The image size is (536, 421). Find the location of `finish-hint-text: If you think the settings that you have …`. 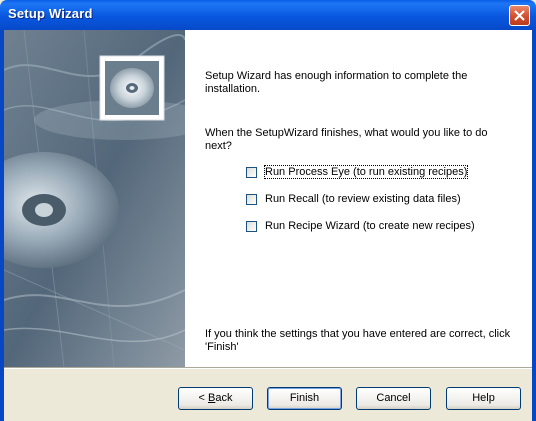

finish-hint-text: If you think the settings that you have … is located at coordinates (358, 340).